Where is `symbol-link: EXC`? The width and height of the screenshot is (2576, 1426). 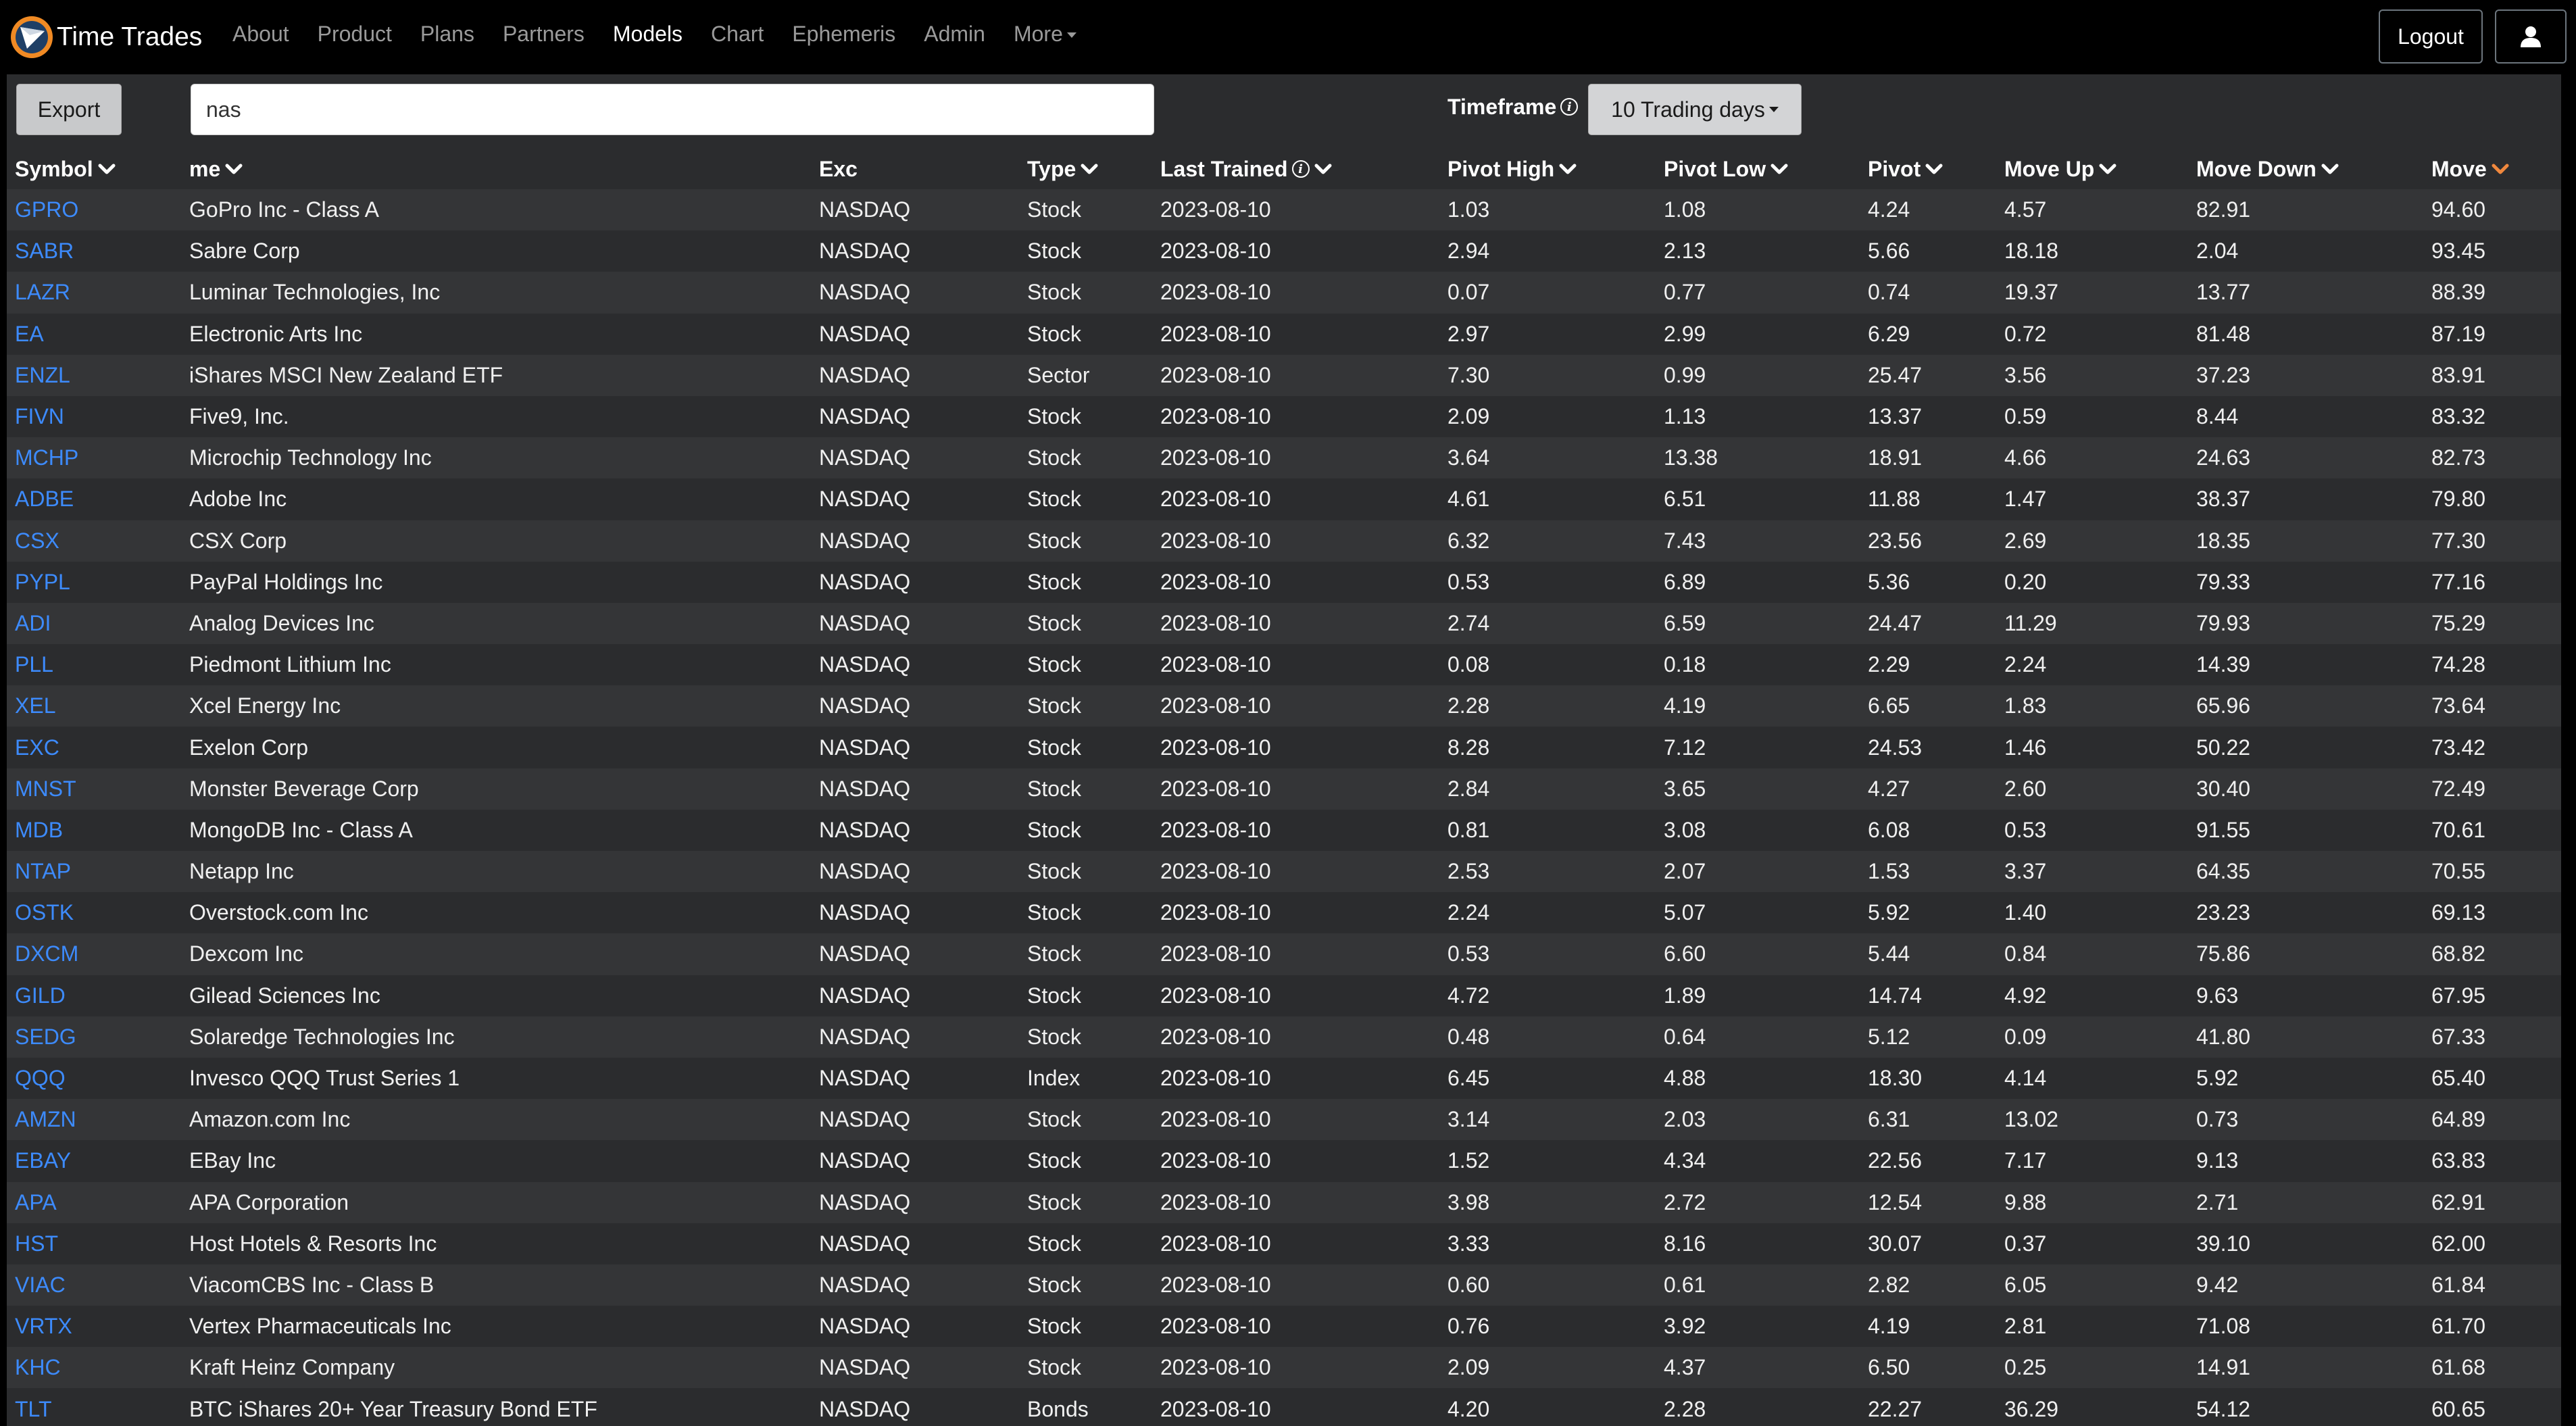
symbol-link: EXC is located at coordinates (37, 747).